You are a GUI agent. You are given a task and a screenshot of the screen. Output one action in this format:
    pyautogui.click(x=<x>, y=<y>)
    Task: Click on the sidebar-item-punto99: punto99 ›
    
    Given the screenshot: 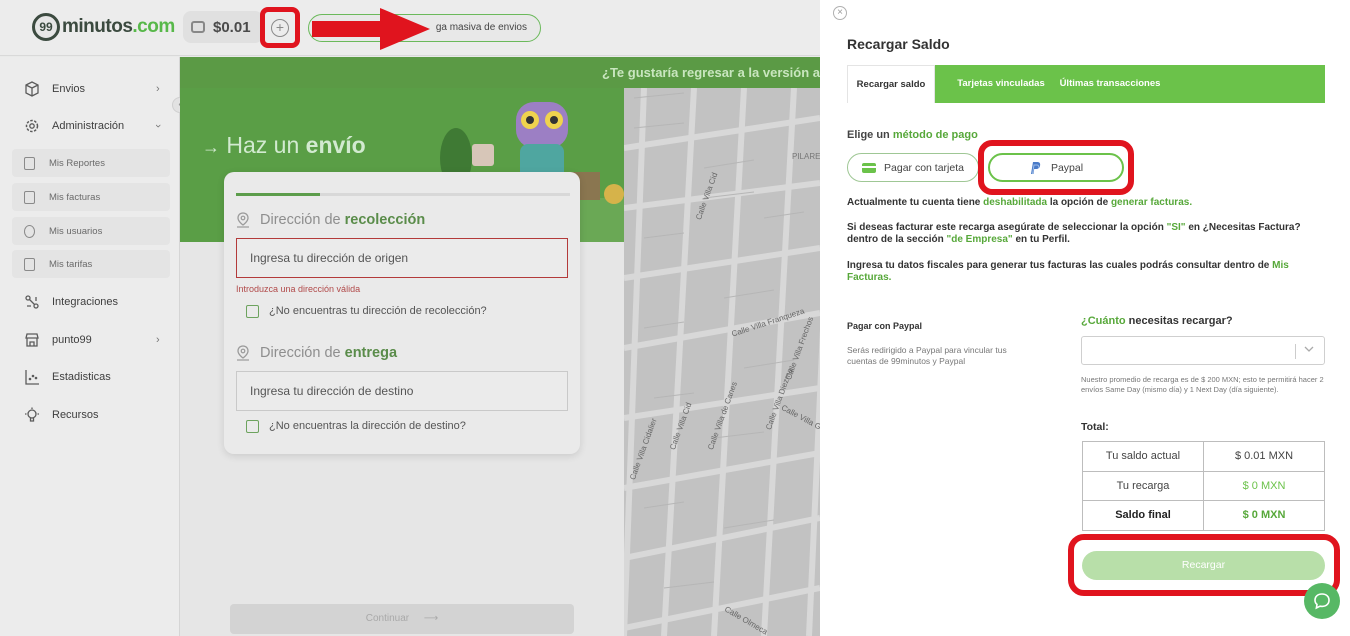 What is the action you would take?
    pyautogui.click(x=90, y=340)
    